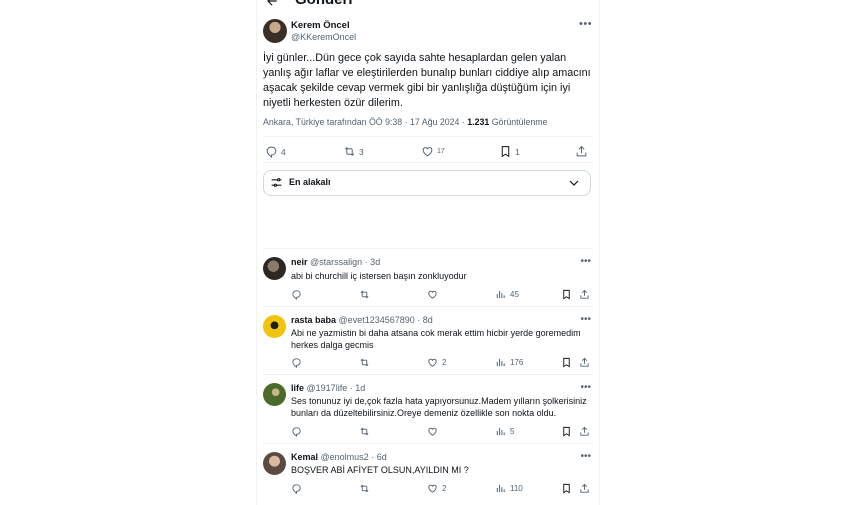  I want to click on repost-button: 3, so click(353, 151).